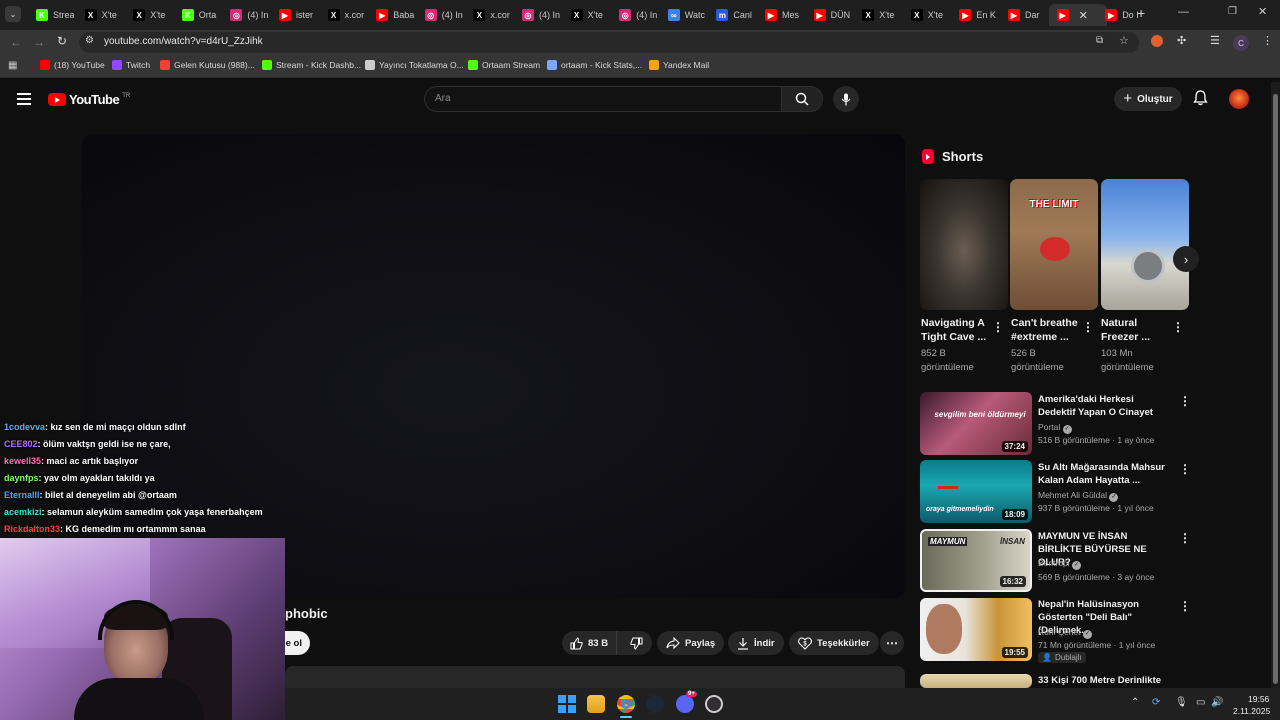  Describe the element at coordinates (976, 629) in the screenshot. I see `video-thumbnail: 19:55` at that location.